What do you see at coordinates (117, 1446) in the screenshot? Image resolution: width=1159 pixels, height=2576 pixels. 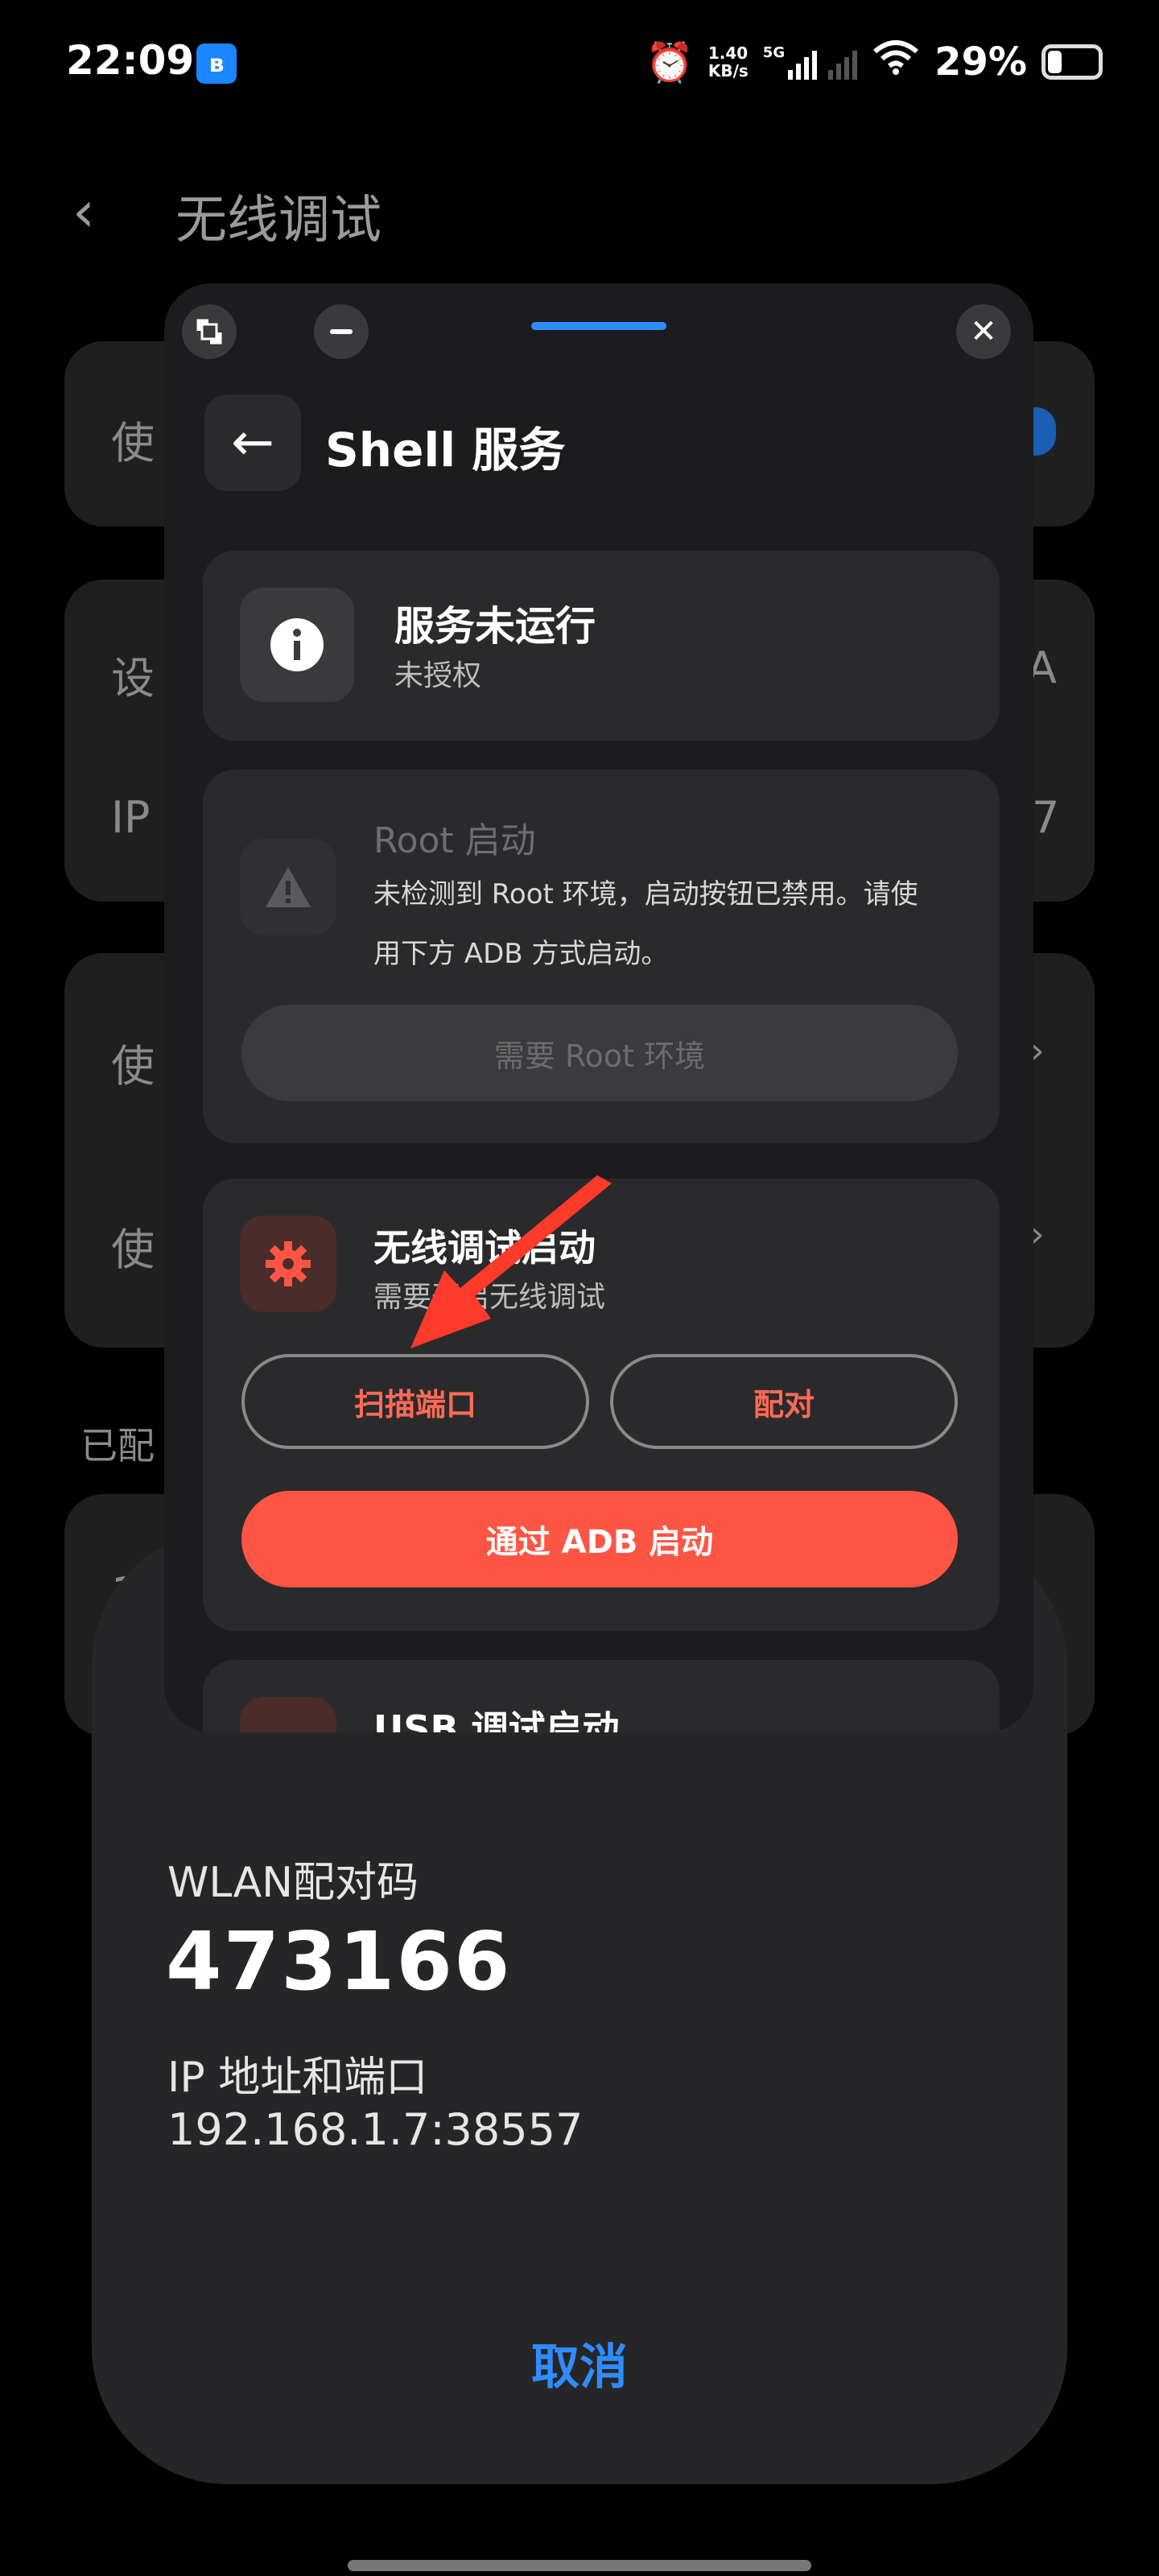 I see `section-header: 已配` at bounding box center [117, 1446].